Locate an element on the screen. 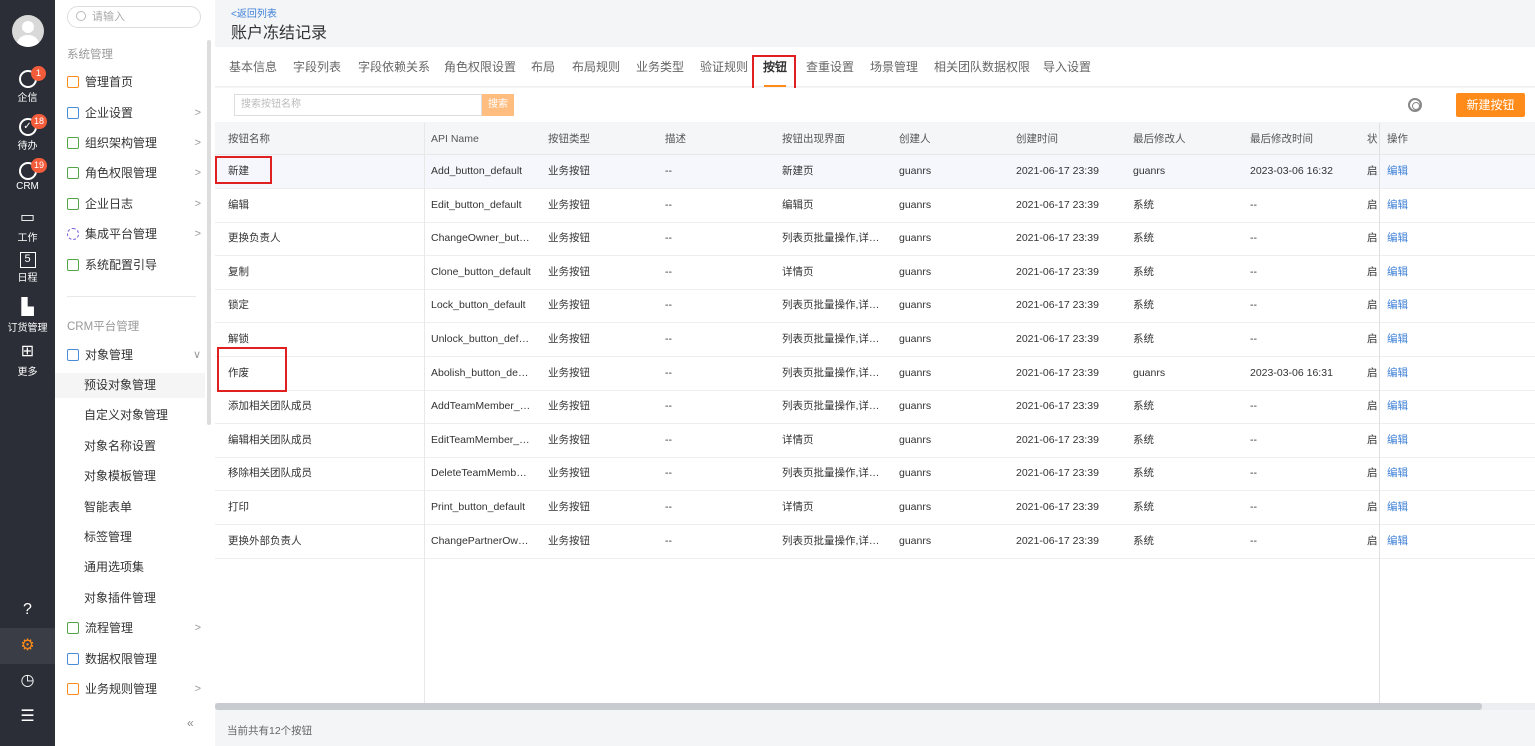  todo-badge: 18 is located at coordinates (39, 121).